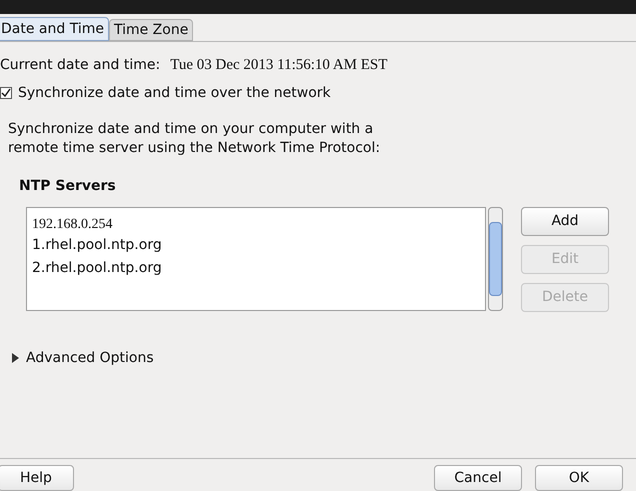 This screenshot has height=491, width=636. I want to click on help-button: Help, so click(37, 478).